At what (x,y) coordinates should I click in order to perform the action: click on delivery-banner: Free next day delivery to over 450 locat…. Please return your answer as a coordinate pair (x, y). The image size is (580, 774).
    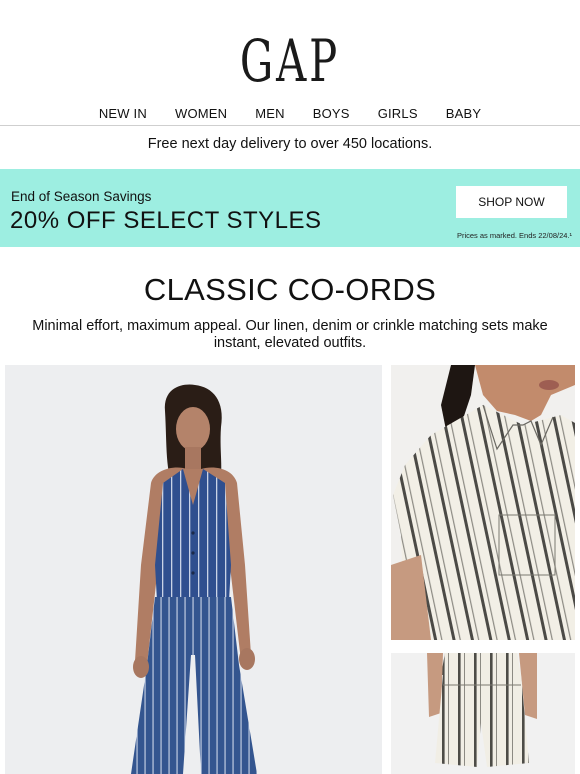
    Looking at the image, I should click on (290, 144).